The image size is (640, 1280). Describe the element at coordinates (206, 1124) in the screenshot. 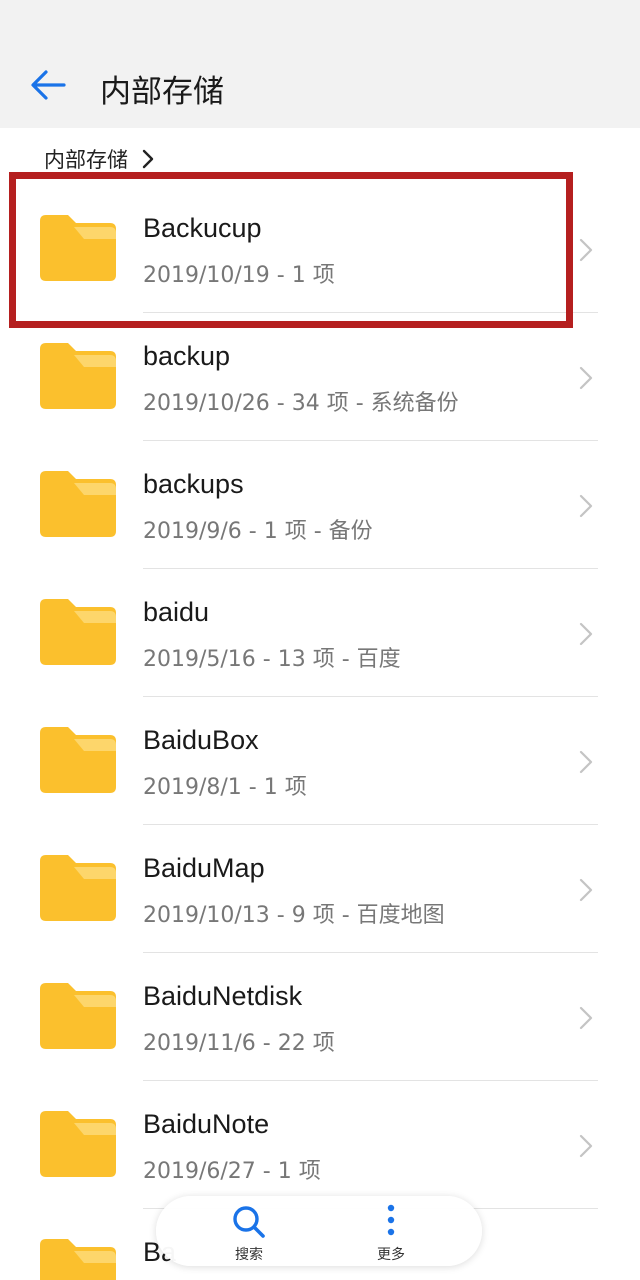

I see `folder-name: BaiduNote` at that location.